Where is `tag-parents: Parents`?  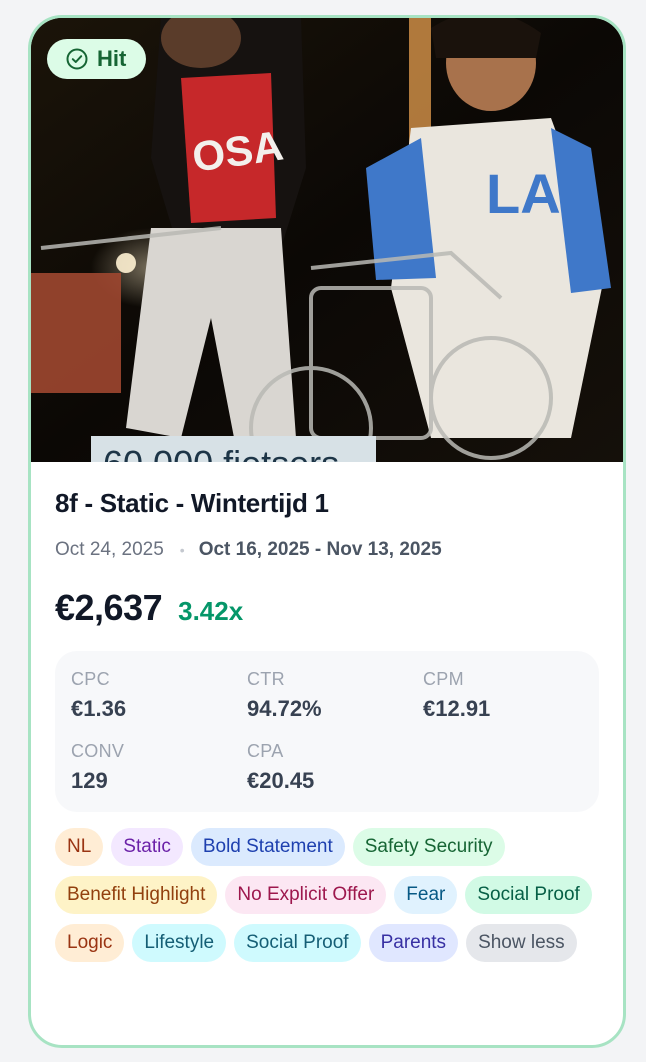 tag-parents: Parents is located at coordinates (413, 943).